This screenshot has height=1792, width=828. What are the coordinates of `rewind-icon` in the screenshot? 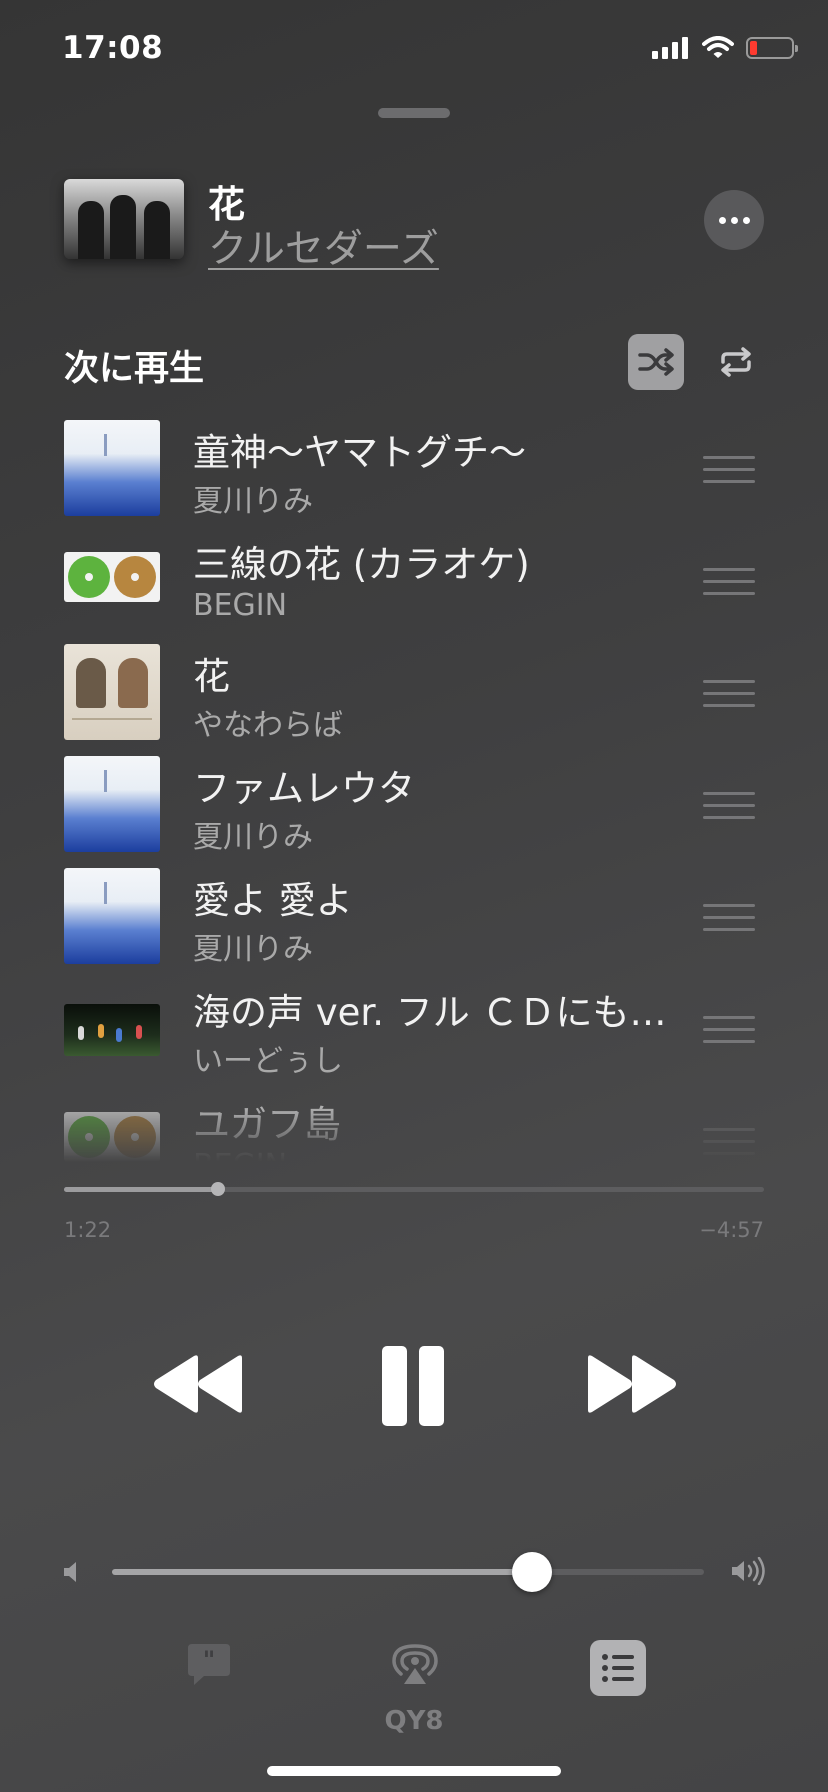 It's located at (198, 1384).